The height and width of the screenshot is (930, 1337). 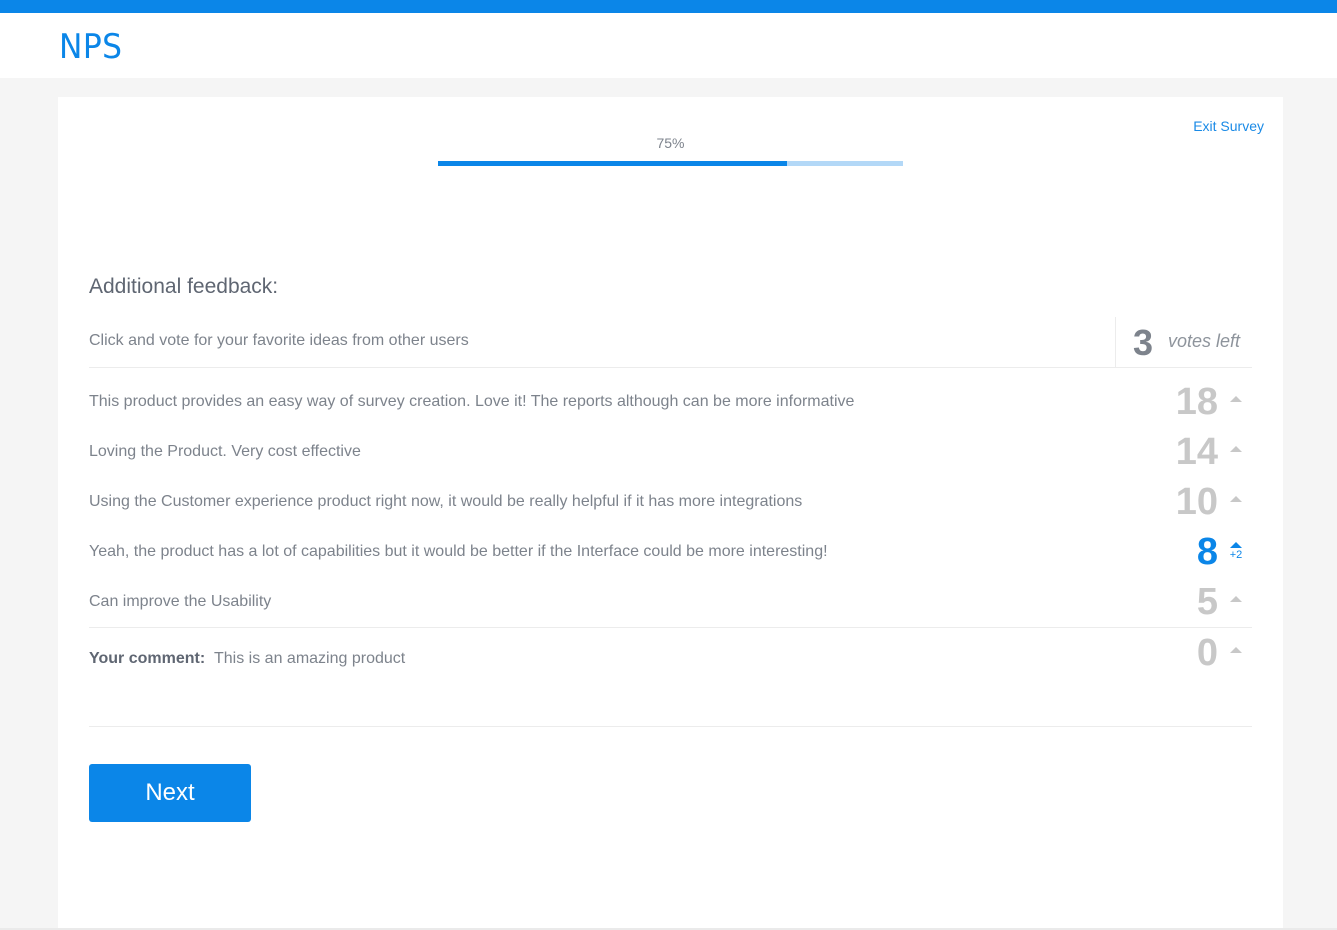 What do you see at coordinates (670, 603) in the screenshot?
I see `idea-row: Can improve the Usability 5` at bounding box center [670, 603].